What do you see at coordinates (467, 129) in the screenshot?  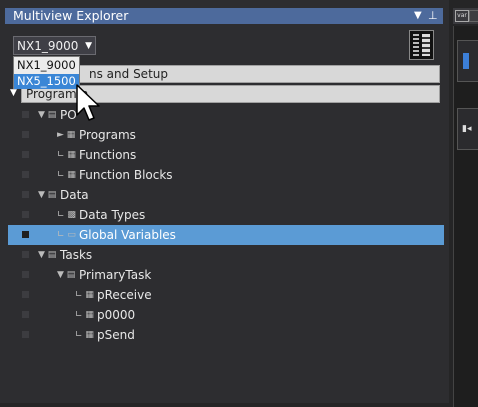 I see `toolbox-button-2: ▮◂` at bounding box center [467, 129].